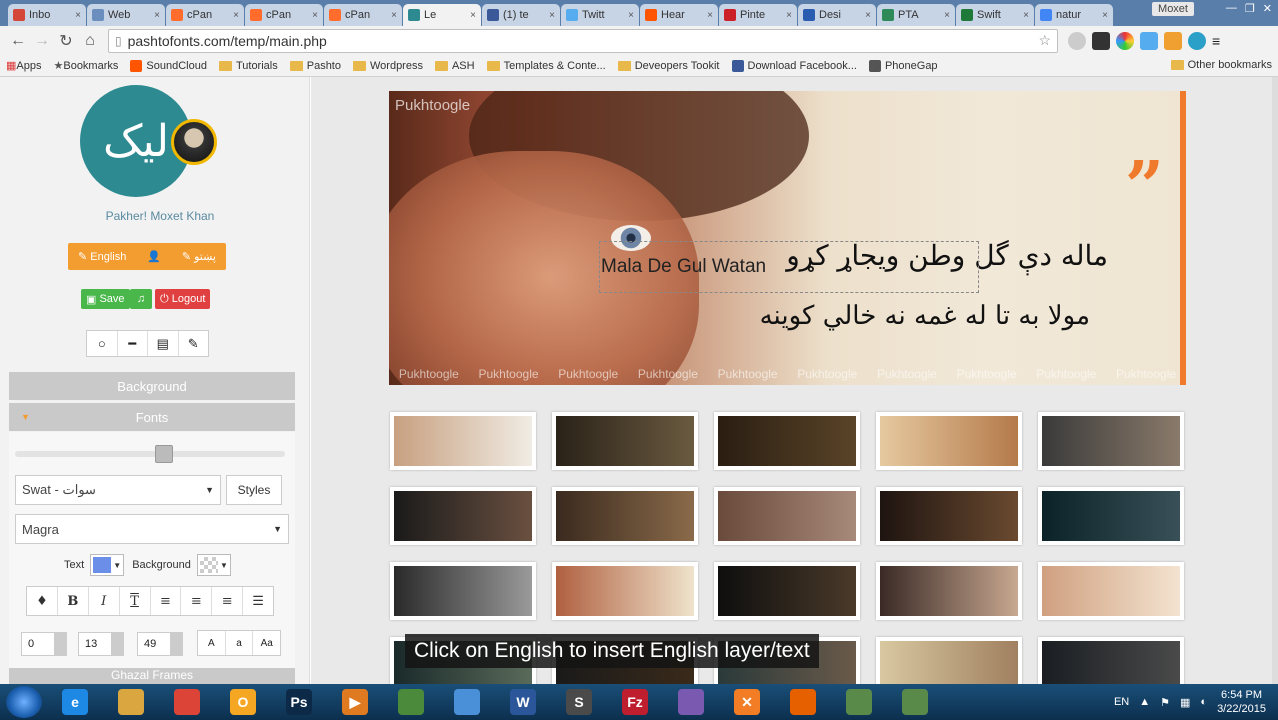 The width and height of the screenshot is (1278, 720). What do you see at coordinates (903, 65) in the screenshot?
I see `bookmark-item: PhoneGap` at bounding box center [903, 65].